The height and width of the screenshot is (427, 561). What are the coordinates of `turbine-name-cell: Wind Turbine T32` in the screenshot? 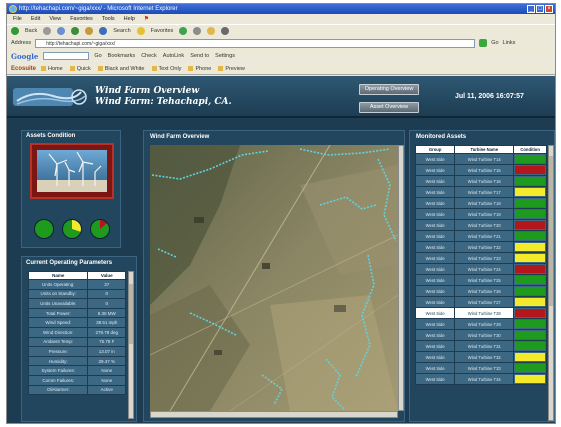 It's located at (484, 357).